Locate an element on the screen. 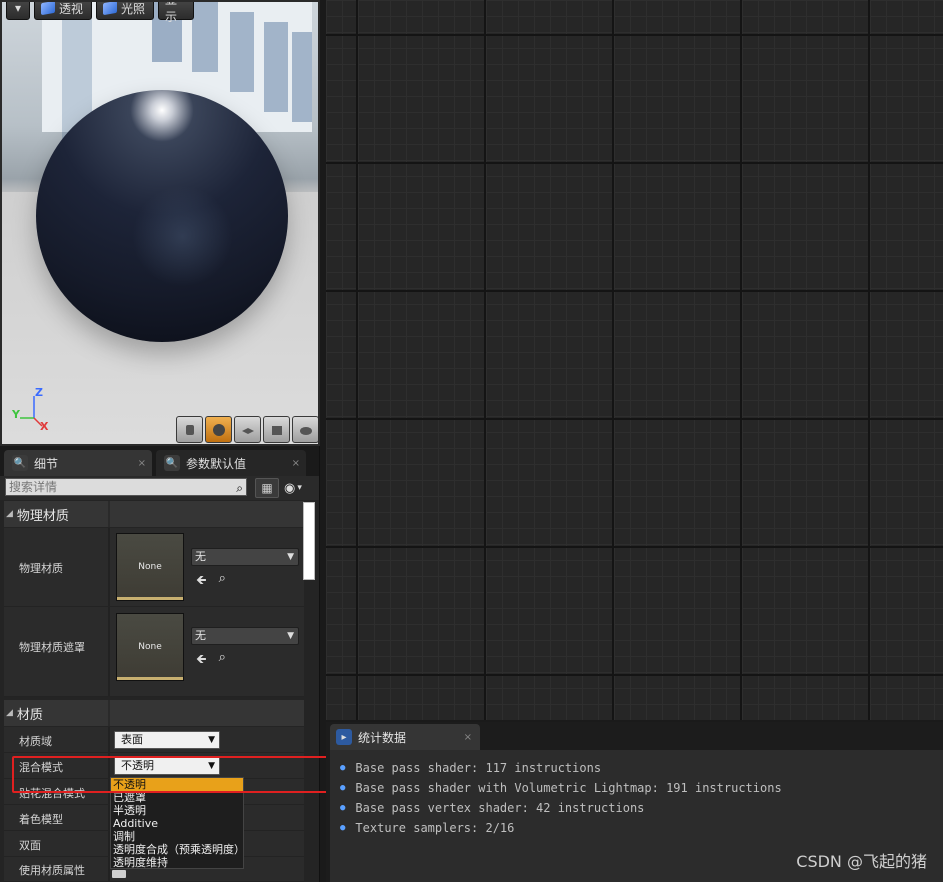  tab-parameter-defaults: 🔍 参数默认值 × is located at coordinates (231, 463).